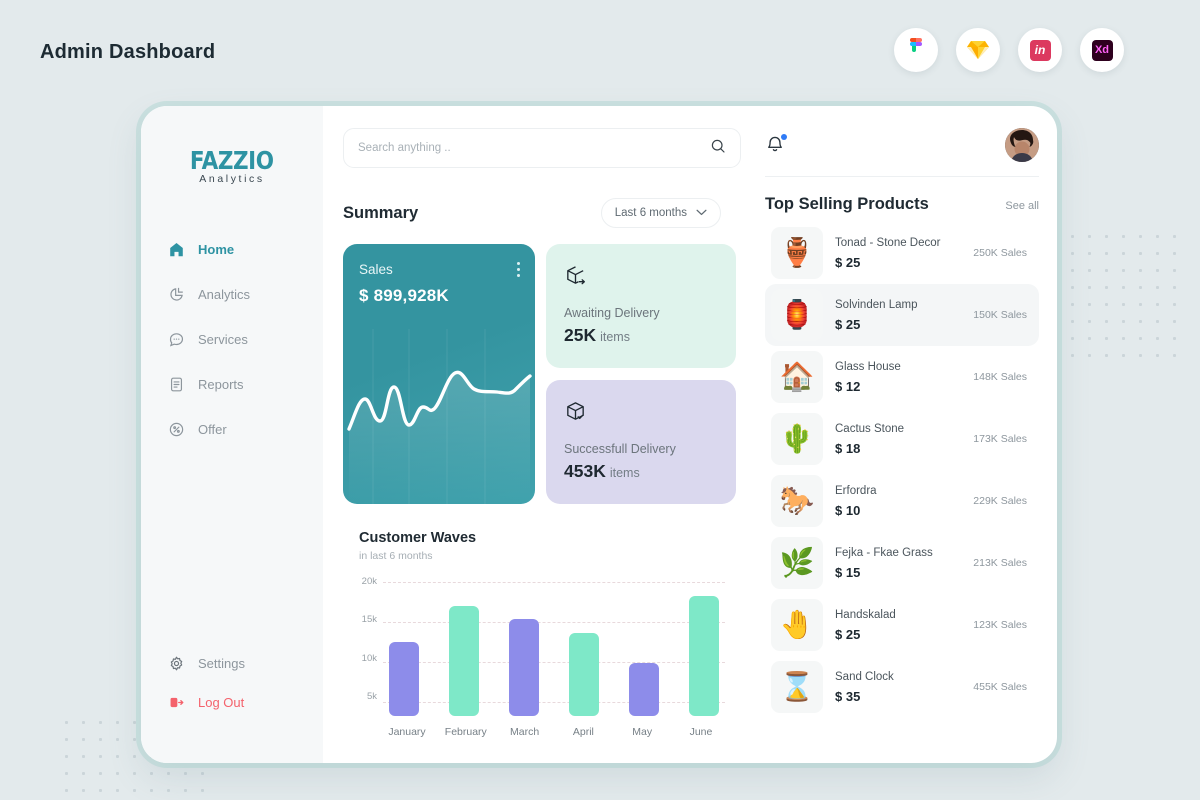  Describe the element at coordinates (176, 384) in the screenshot. I see `document-icon` at that location.